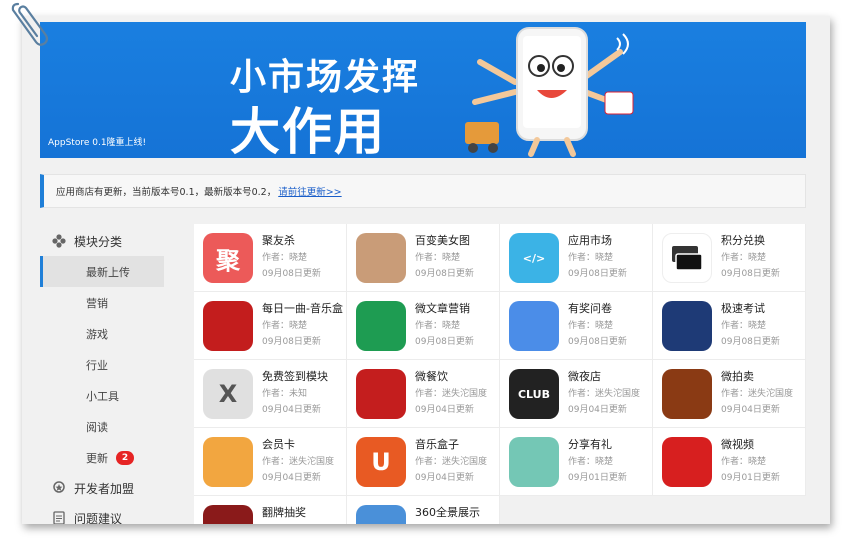 The height and width of the screenshot is (547, 850). I want to click on app-name: 微文章营销, so click(442, 308).